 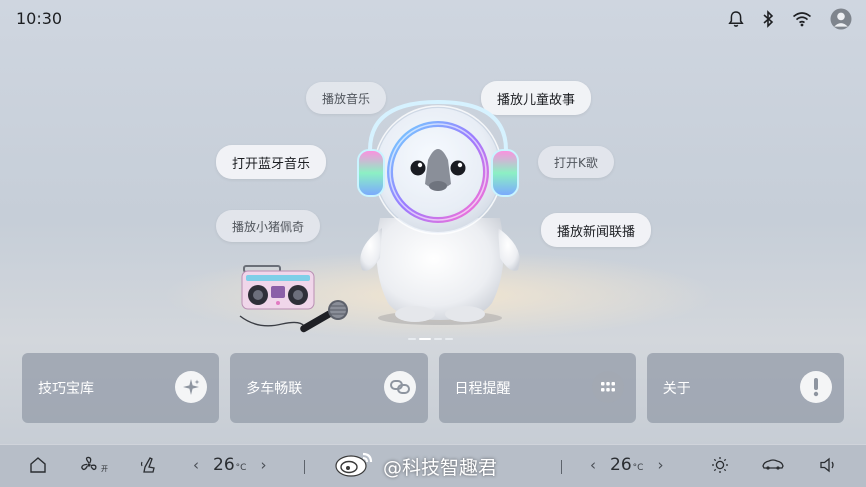 I want to click on suggestion-label: 打开K歌, so click(x=576, y=162).